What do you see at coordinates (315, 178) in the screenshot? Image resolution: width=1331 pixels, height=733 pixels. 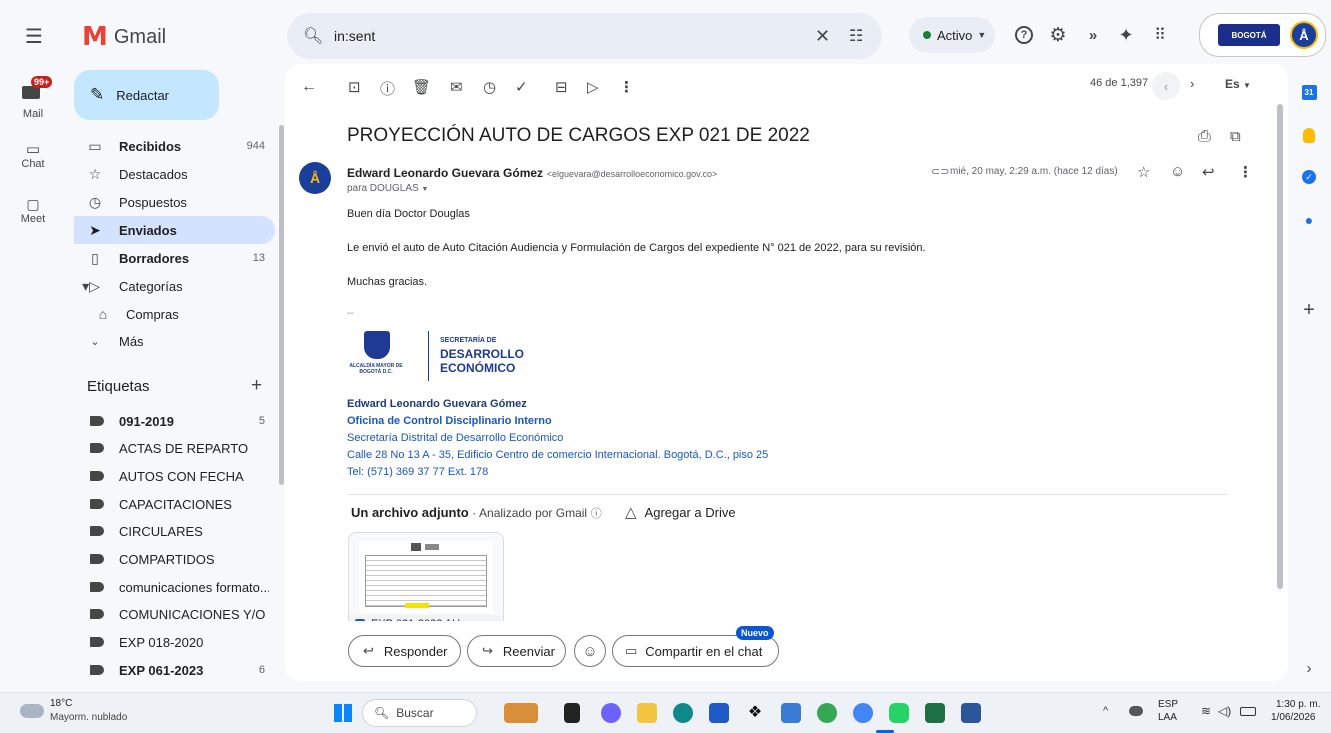 I see `sender-avatar: Å` at bounding box center [315, 178].